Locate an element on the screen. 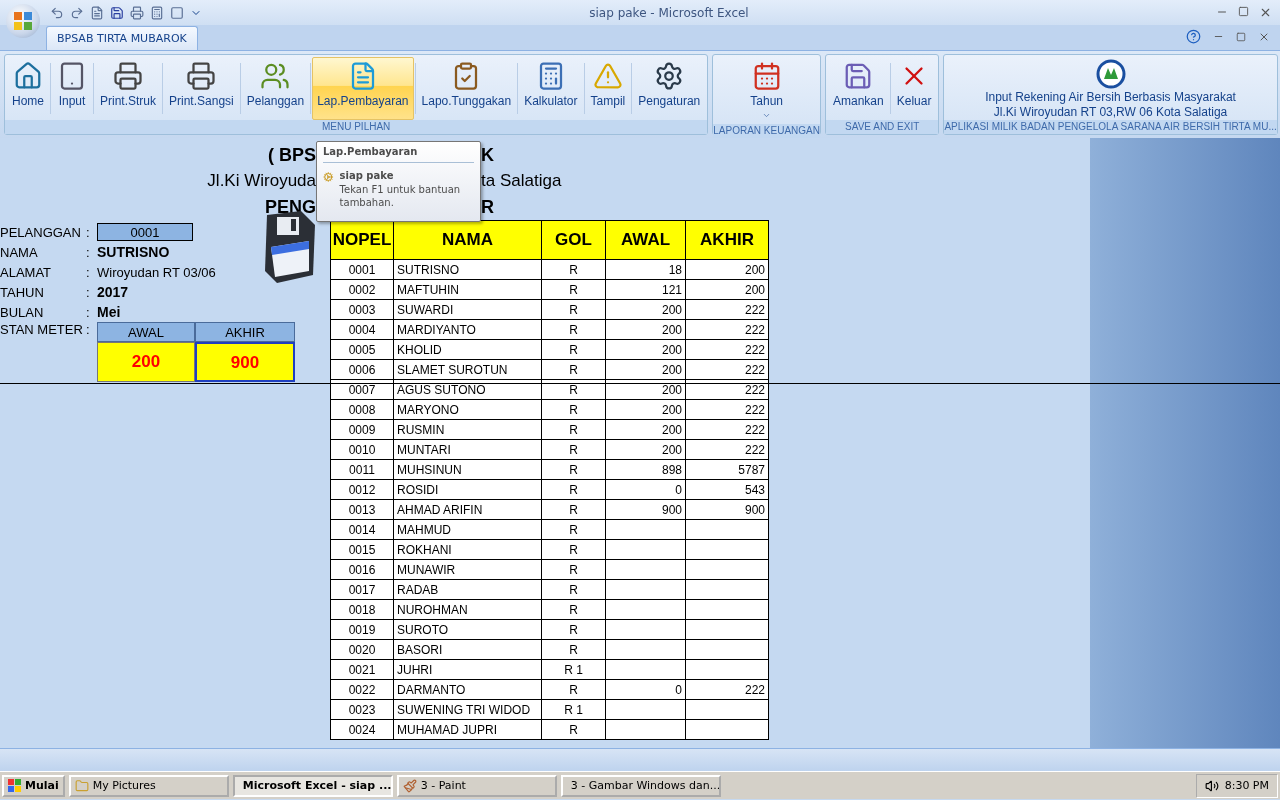 This screenshot has height=800, width=1280. table-cell: NUROHMAN is located at coordinates (468, 610).